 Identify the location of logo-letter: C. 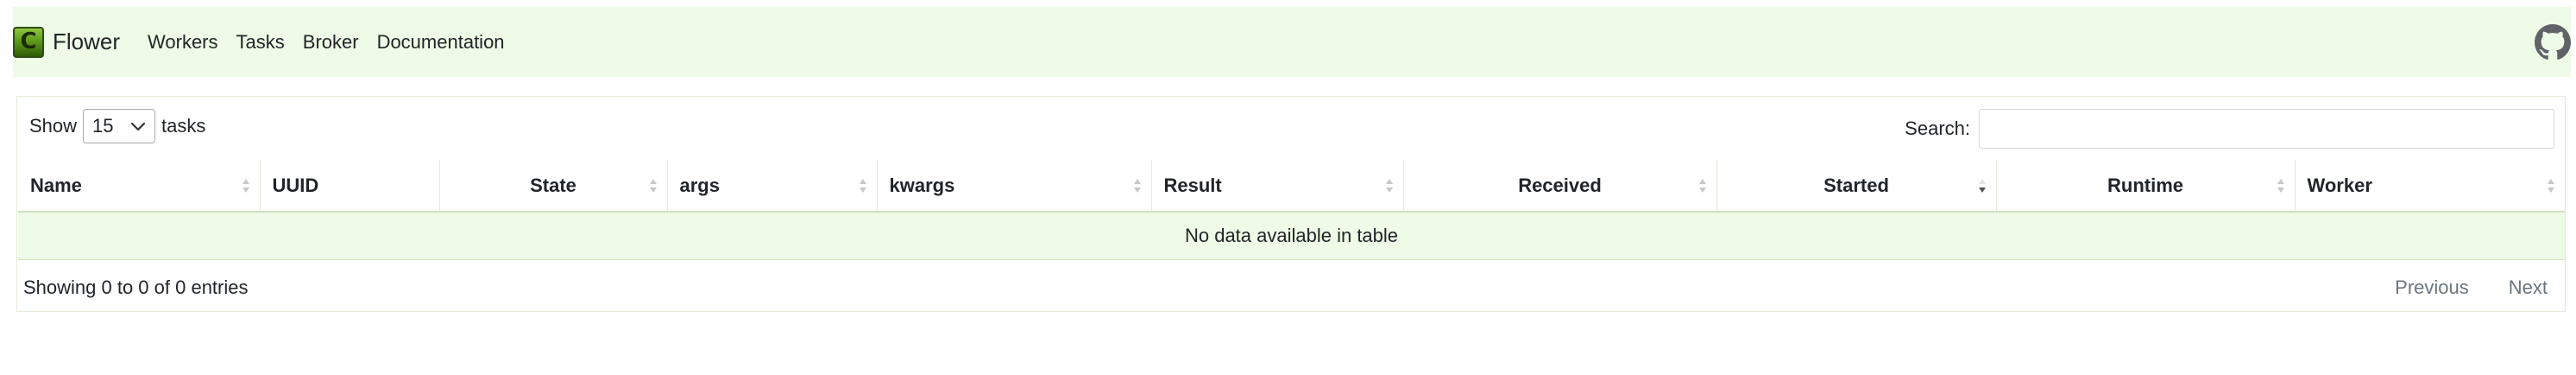
(28, 41).